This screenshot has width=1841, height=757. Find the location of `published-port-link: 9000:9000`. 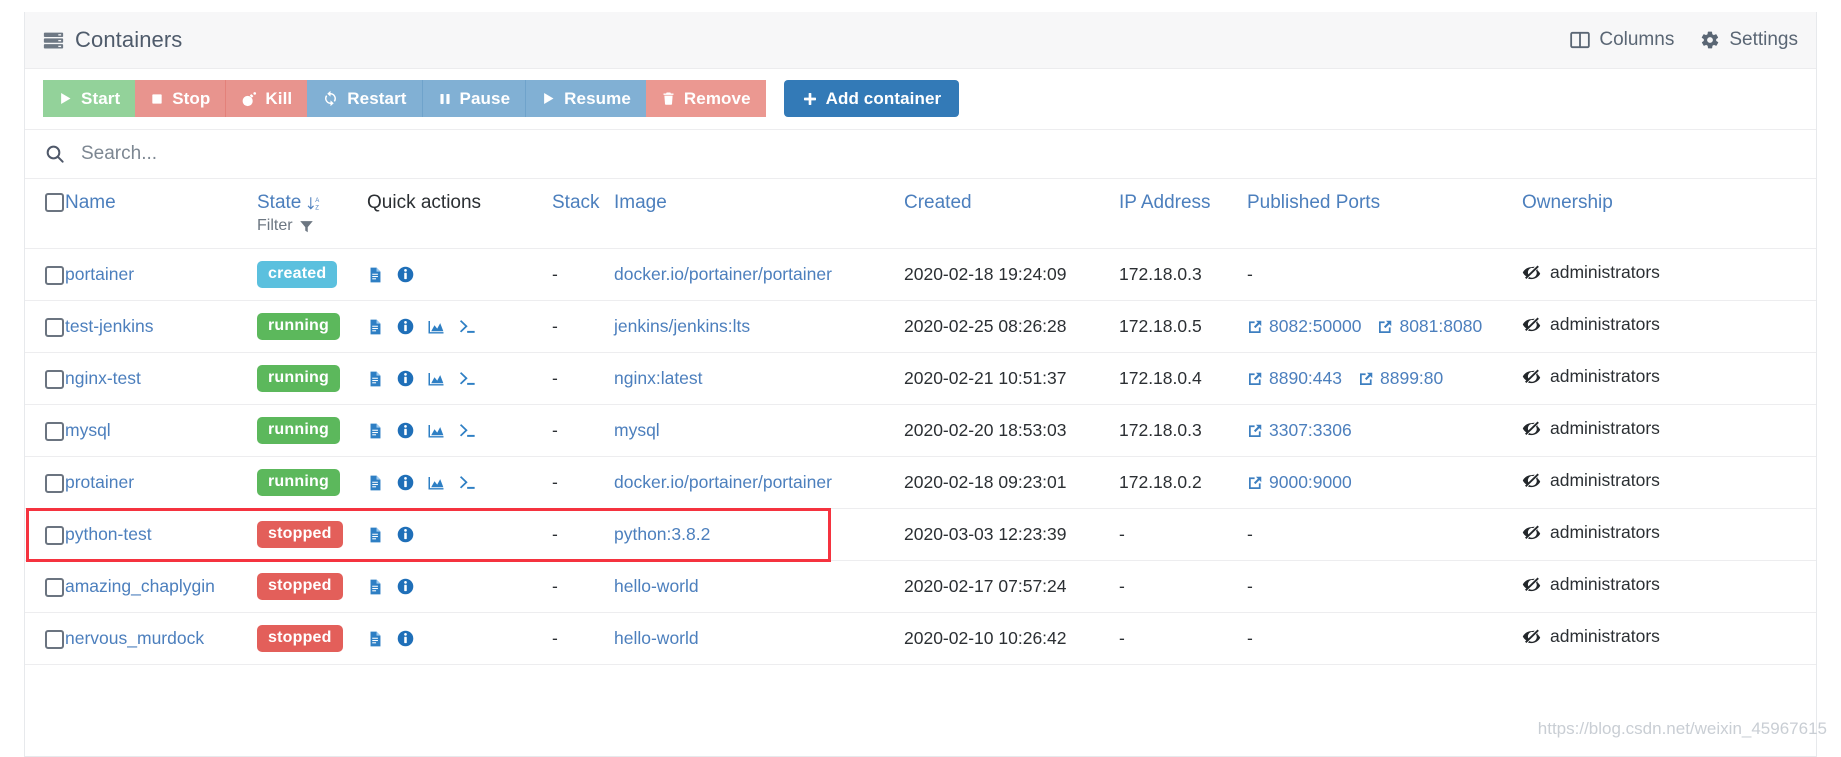

published-port-link: 9000:9000 is located at coordinates (1299, 482).